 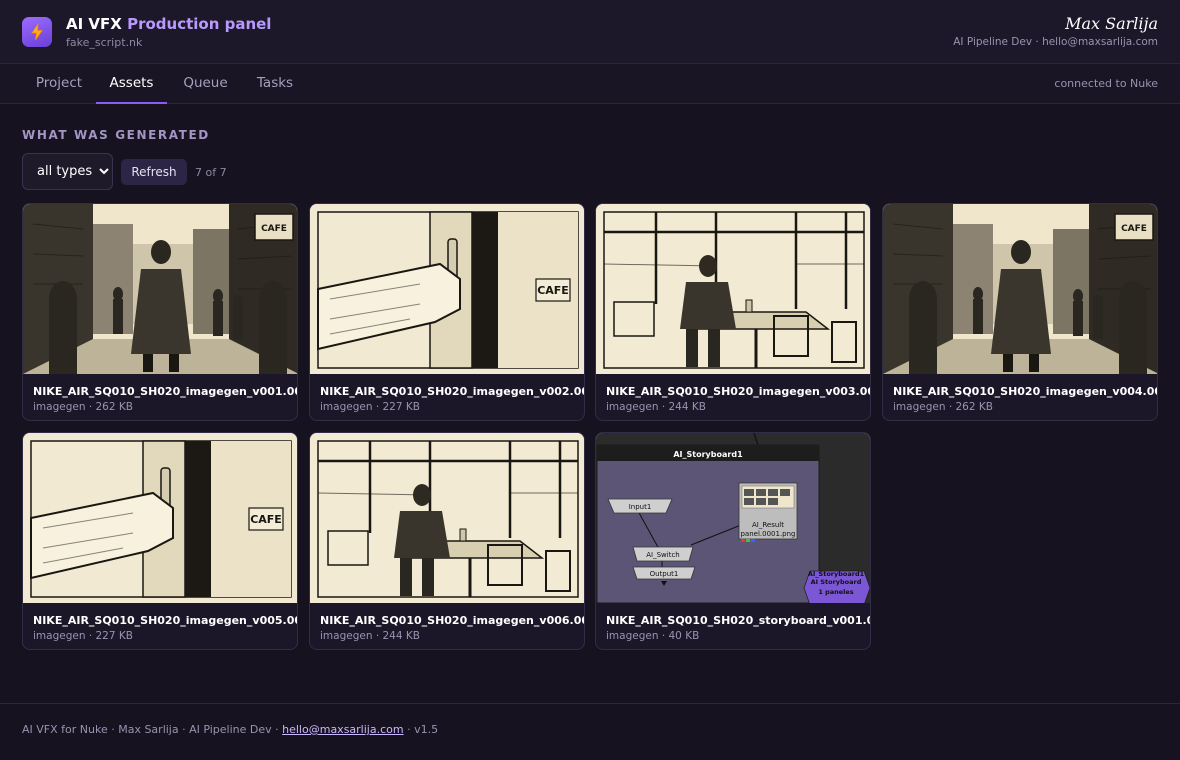 I want to click on app-title-accent: Production panel, so click(x=199, y=24).